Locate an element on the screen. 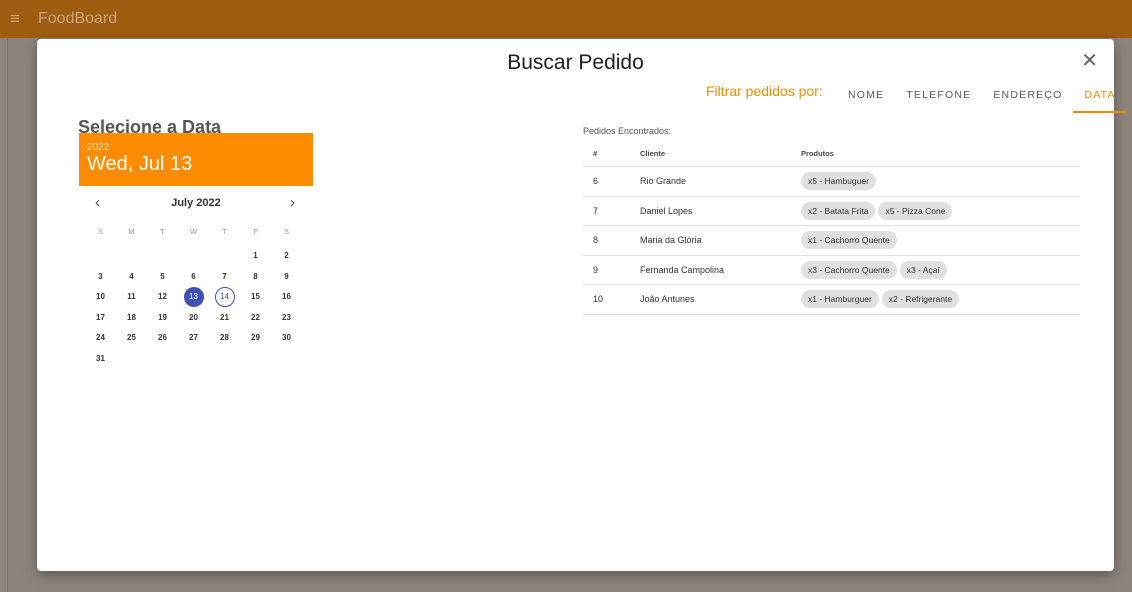 The width and height of the screenshot is (1132, 592). order-products: x2 - Batata Frita x5 - Pizza Cone is located at coordinates (940, 210).